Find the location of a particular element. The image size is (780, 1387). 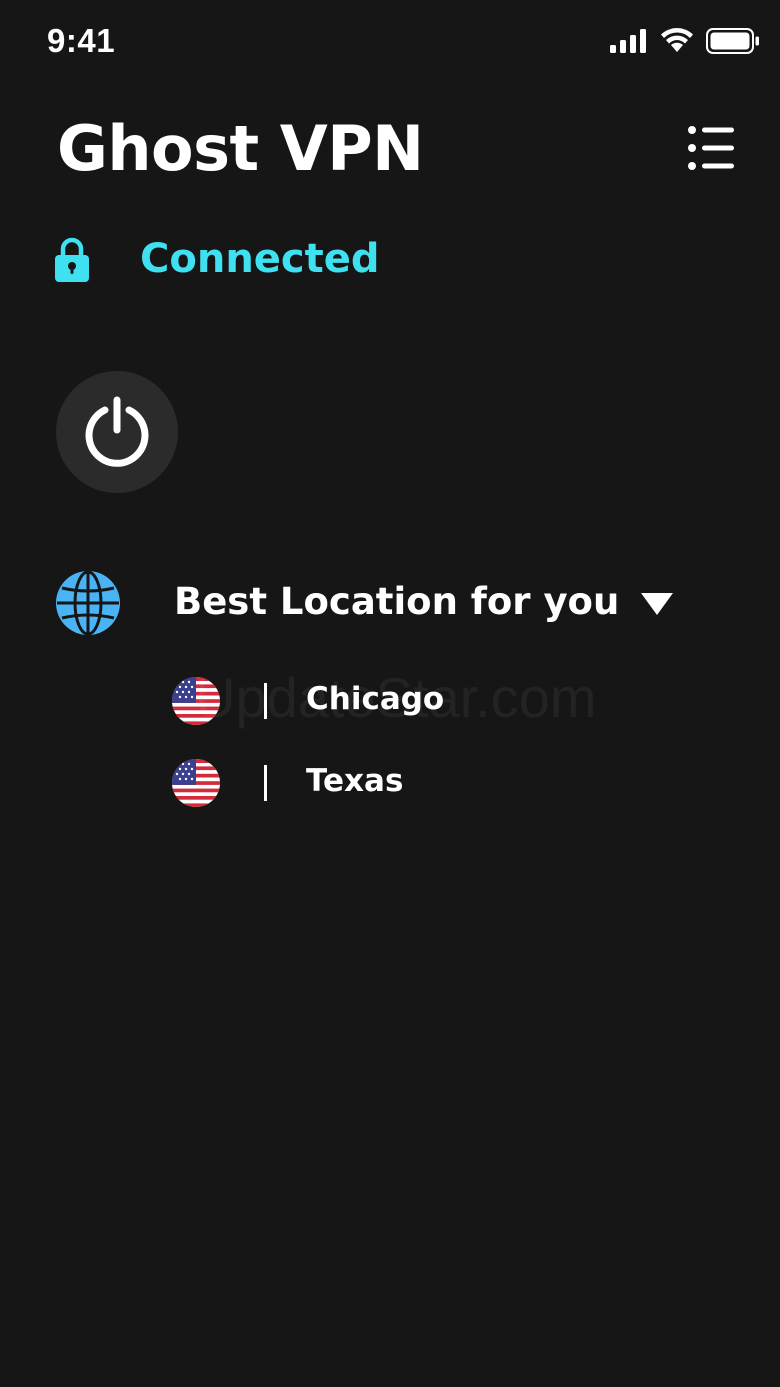

status-time: 9:41 is located at coordinates (81, 40).